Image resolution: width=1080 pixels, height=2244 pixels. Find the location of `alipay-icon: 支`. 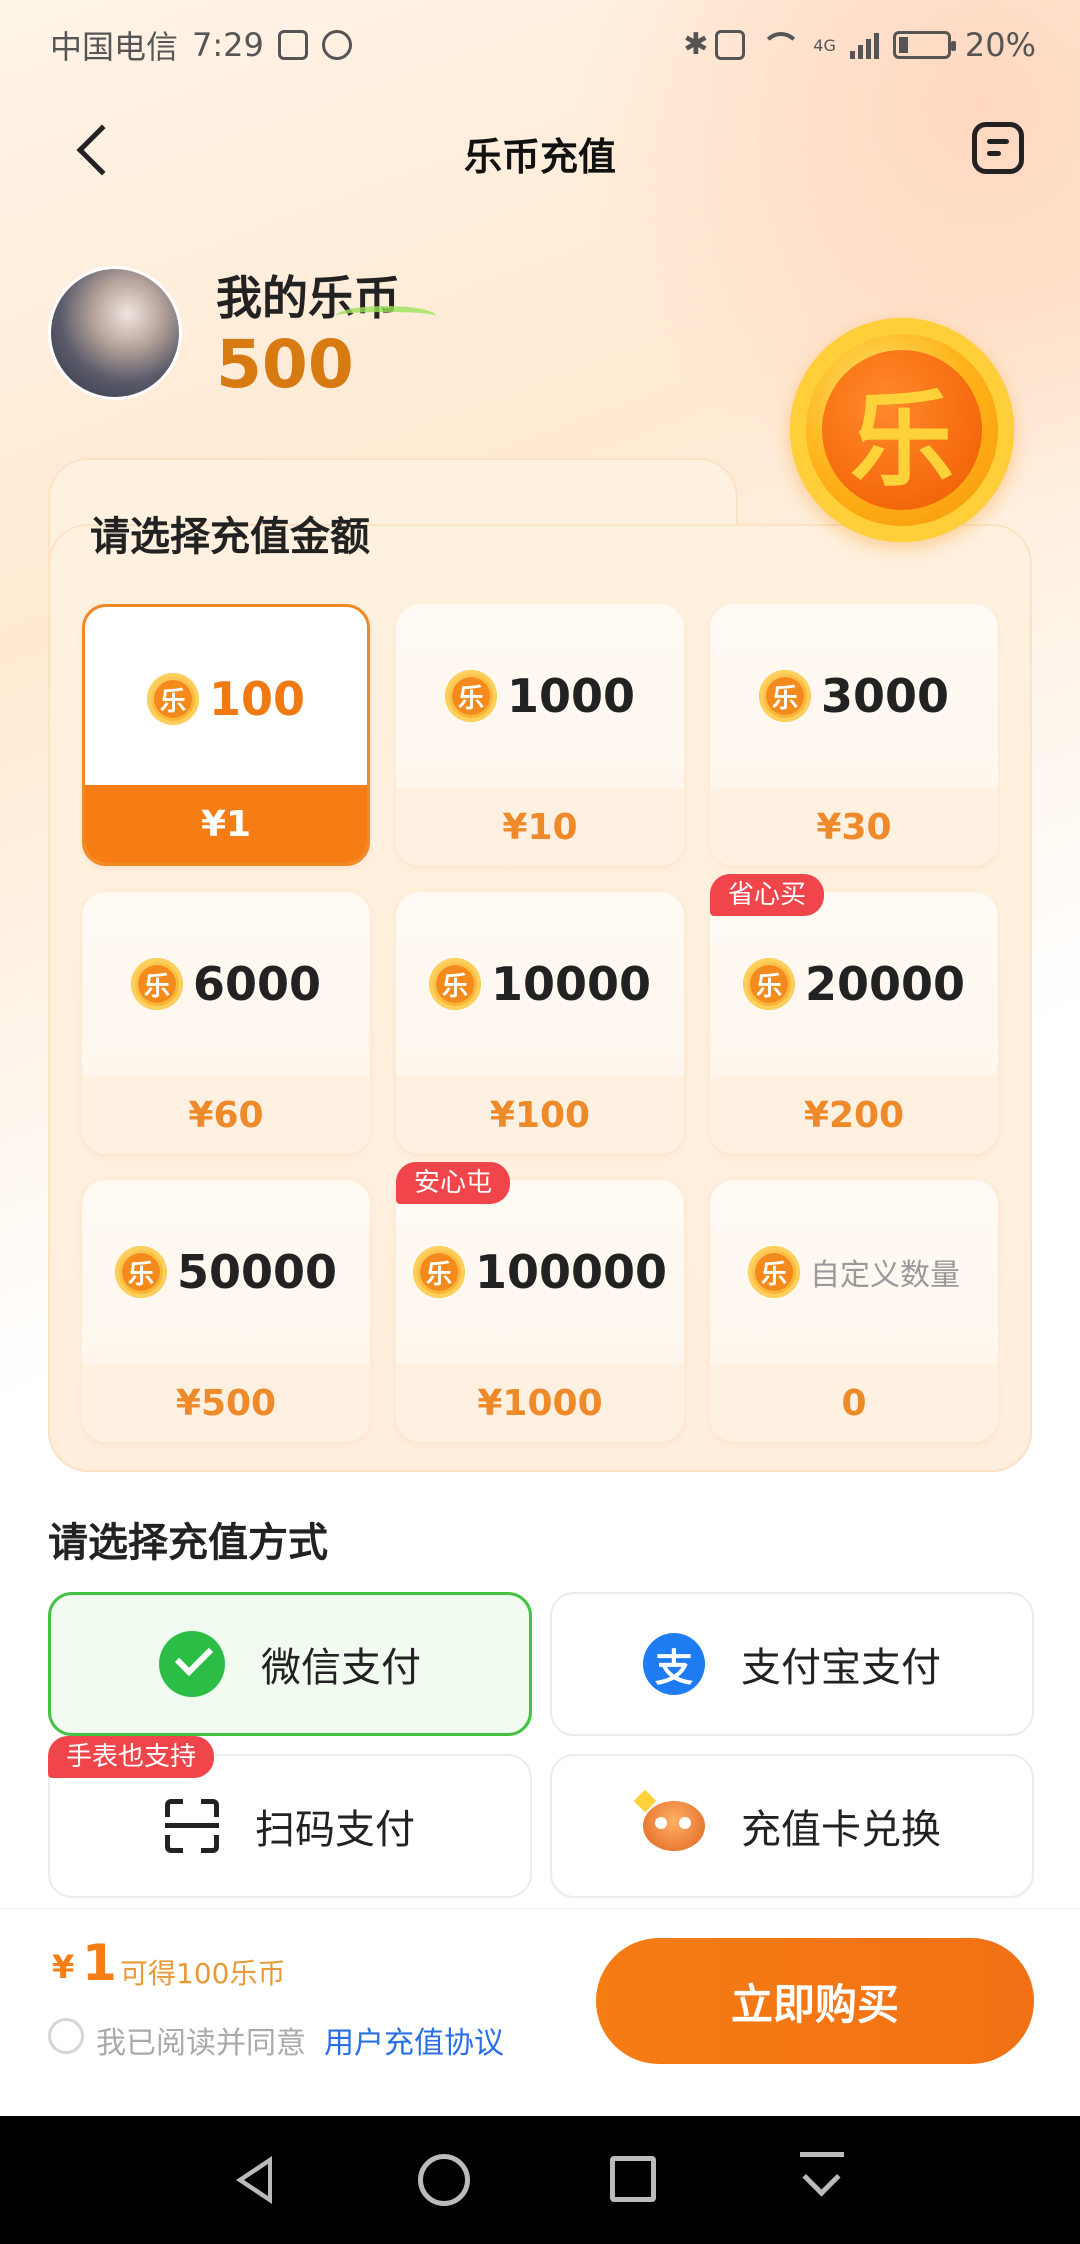

alipay-icon: 支 is located at coordinates (674, 1664).